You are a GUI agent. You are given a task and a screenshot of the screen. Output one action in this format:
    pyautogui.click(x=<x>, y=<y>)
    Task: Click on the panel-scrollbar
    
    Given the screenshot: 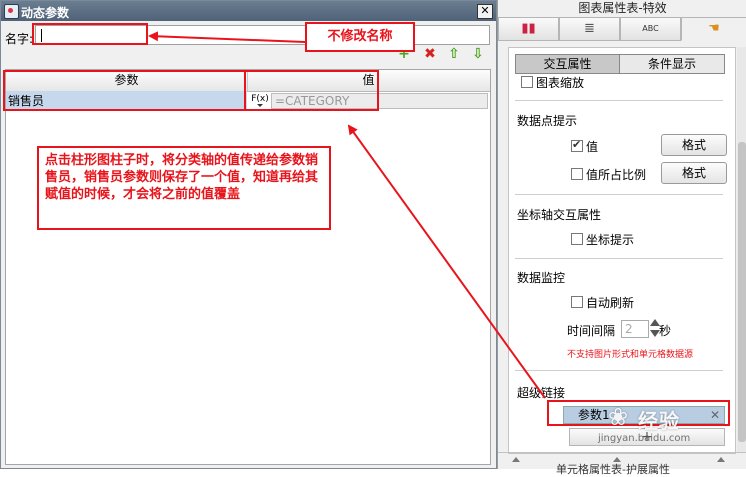 What is the action you would take?
    pyautogui.click(x=741, y=249)
    